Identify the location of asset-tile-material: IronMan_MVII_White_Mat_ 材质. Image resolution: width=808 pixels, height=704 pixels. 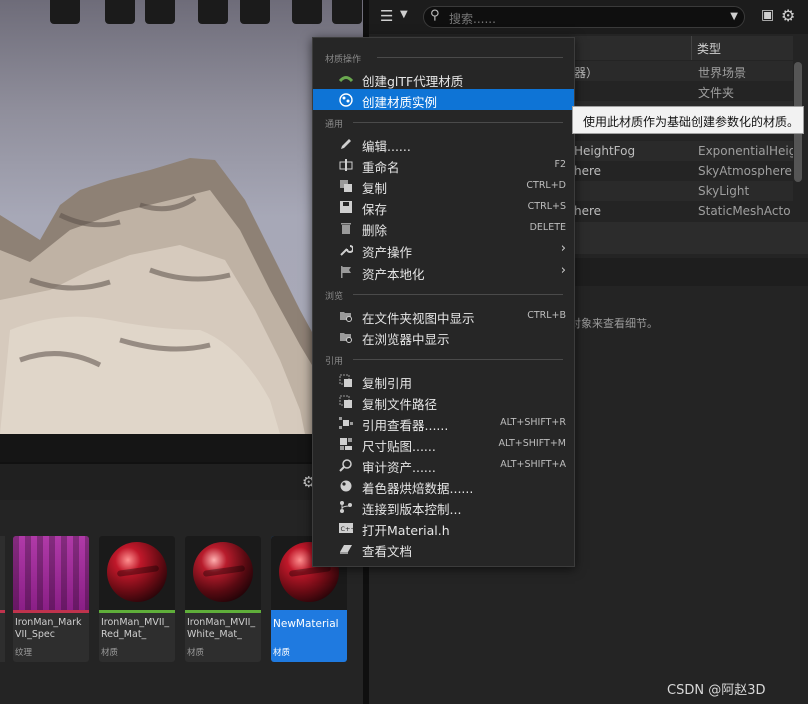
(223, 599).